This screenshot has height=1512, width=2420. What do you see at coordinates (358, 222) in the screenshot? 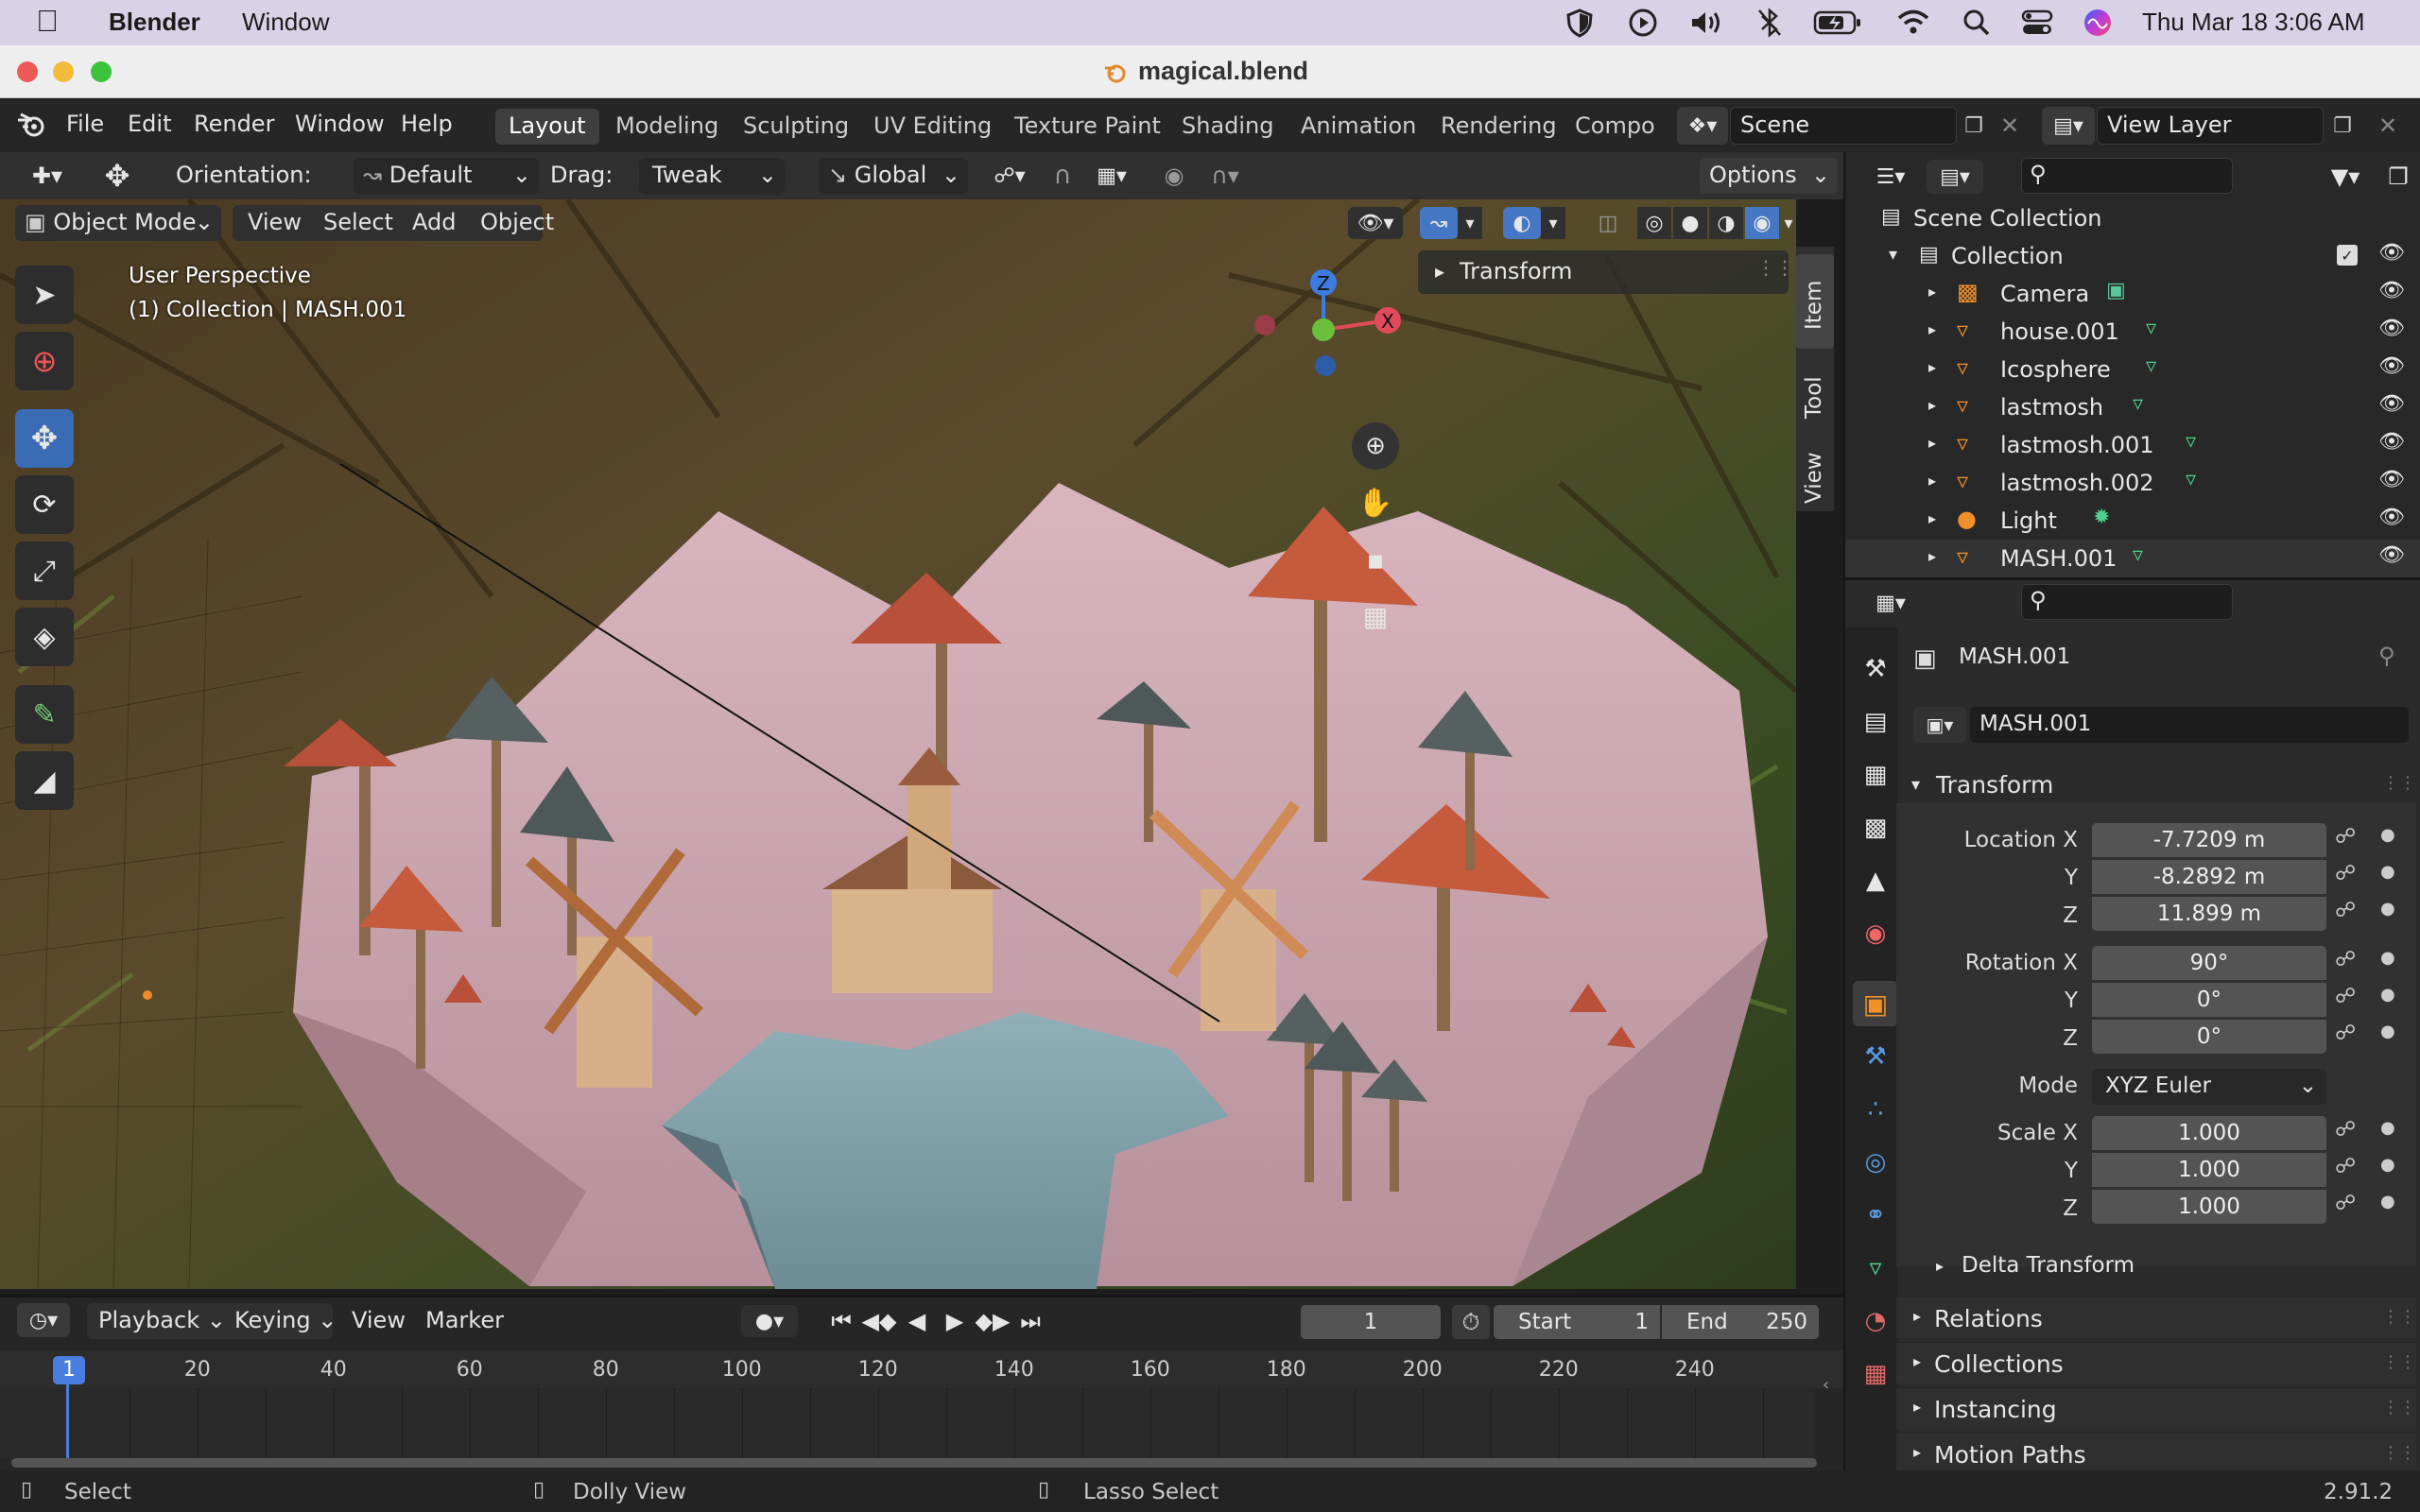
I see `viewport-menu-select: Select` at bounding box center [358, 222].